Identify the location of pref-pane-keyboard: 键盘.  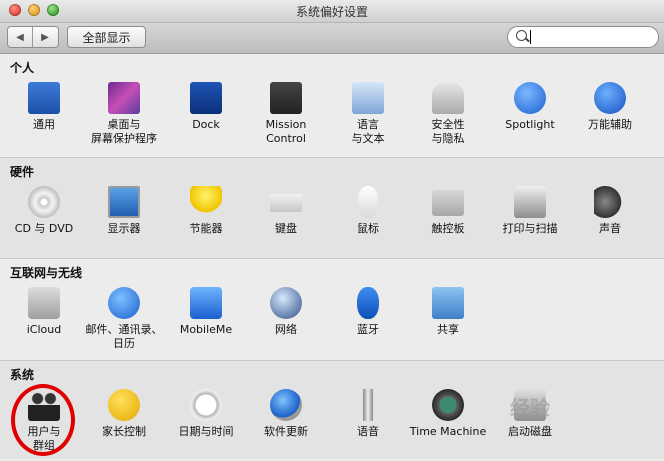
(286, 222).